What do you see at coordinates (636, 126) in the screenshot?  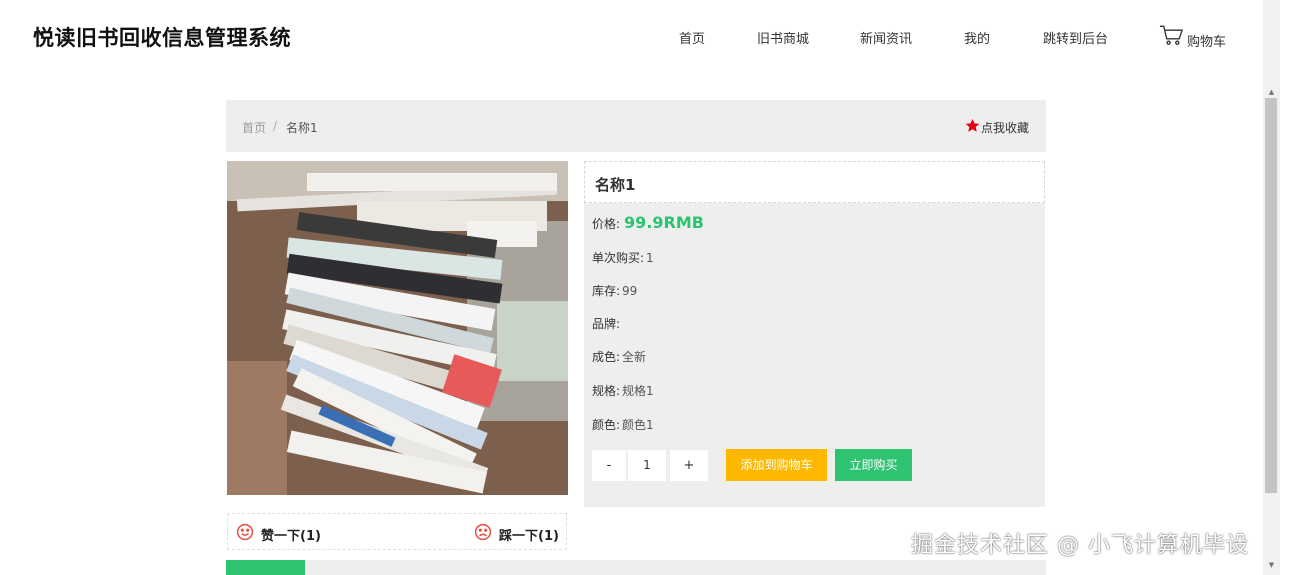 I see `breadcrumb: 首页 / 名称1 点我收藏` at bounding box center [636, 126].